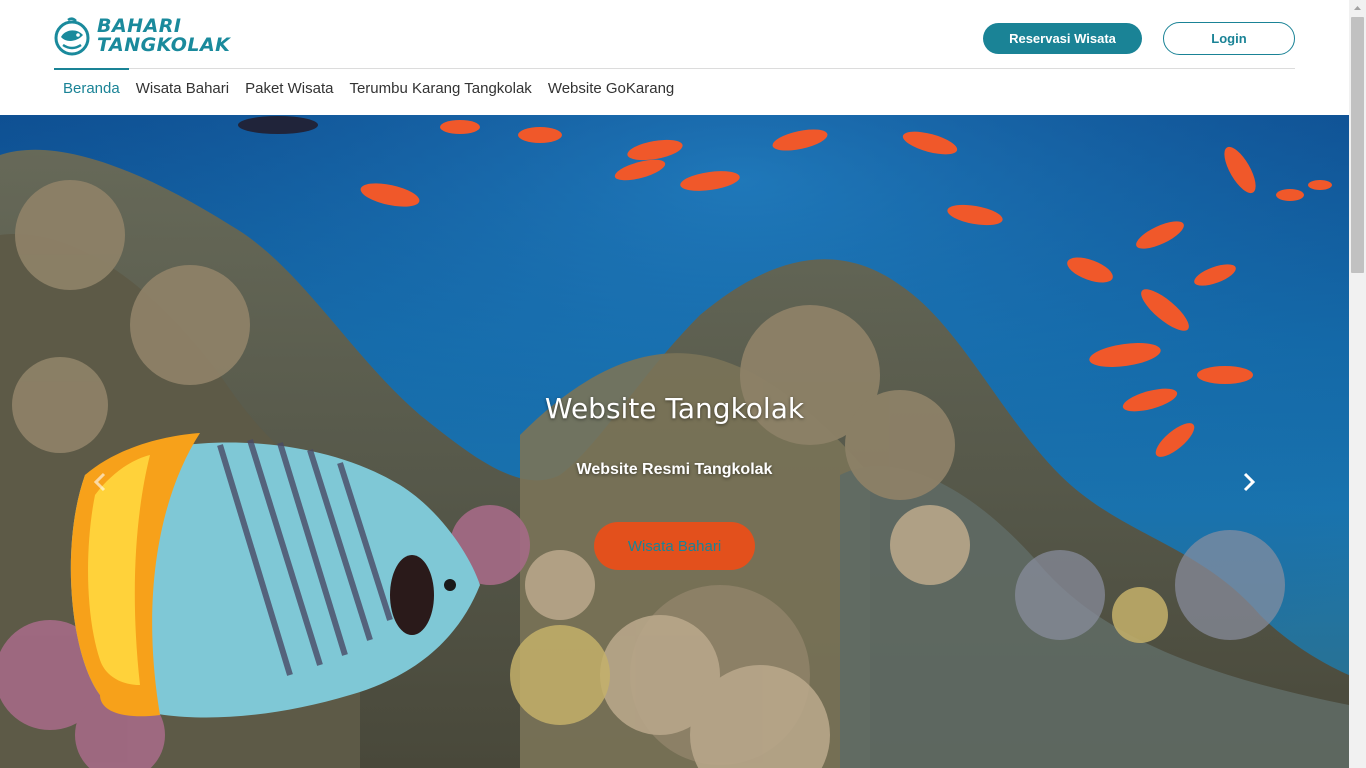  Describe the element at coordinates (1357, 8) in the screenshot. I see `scroll-up-arrow-icon` at that location.